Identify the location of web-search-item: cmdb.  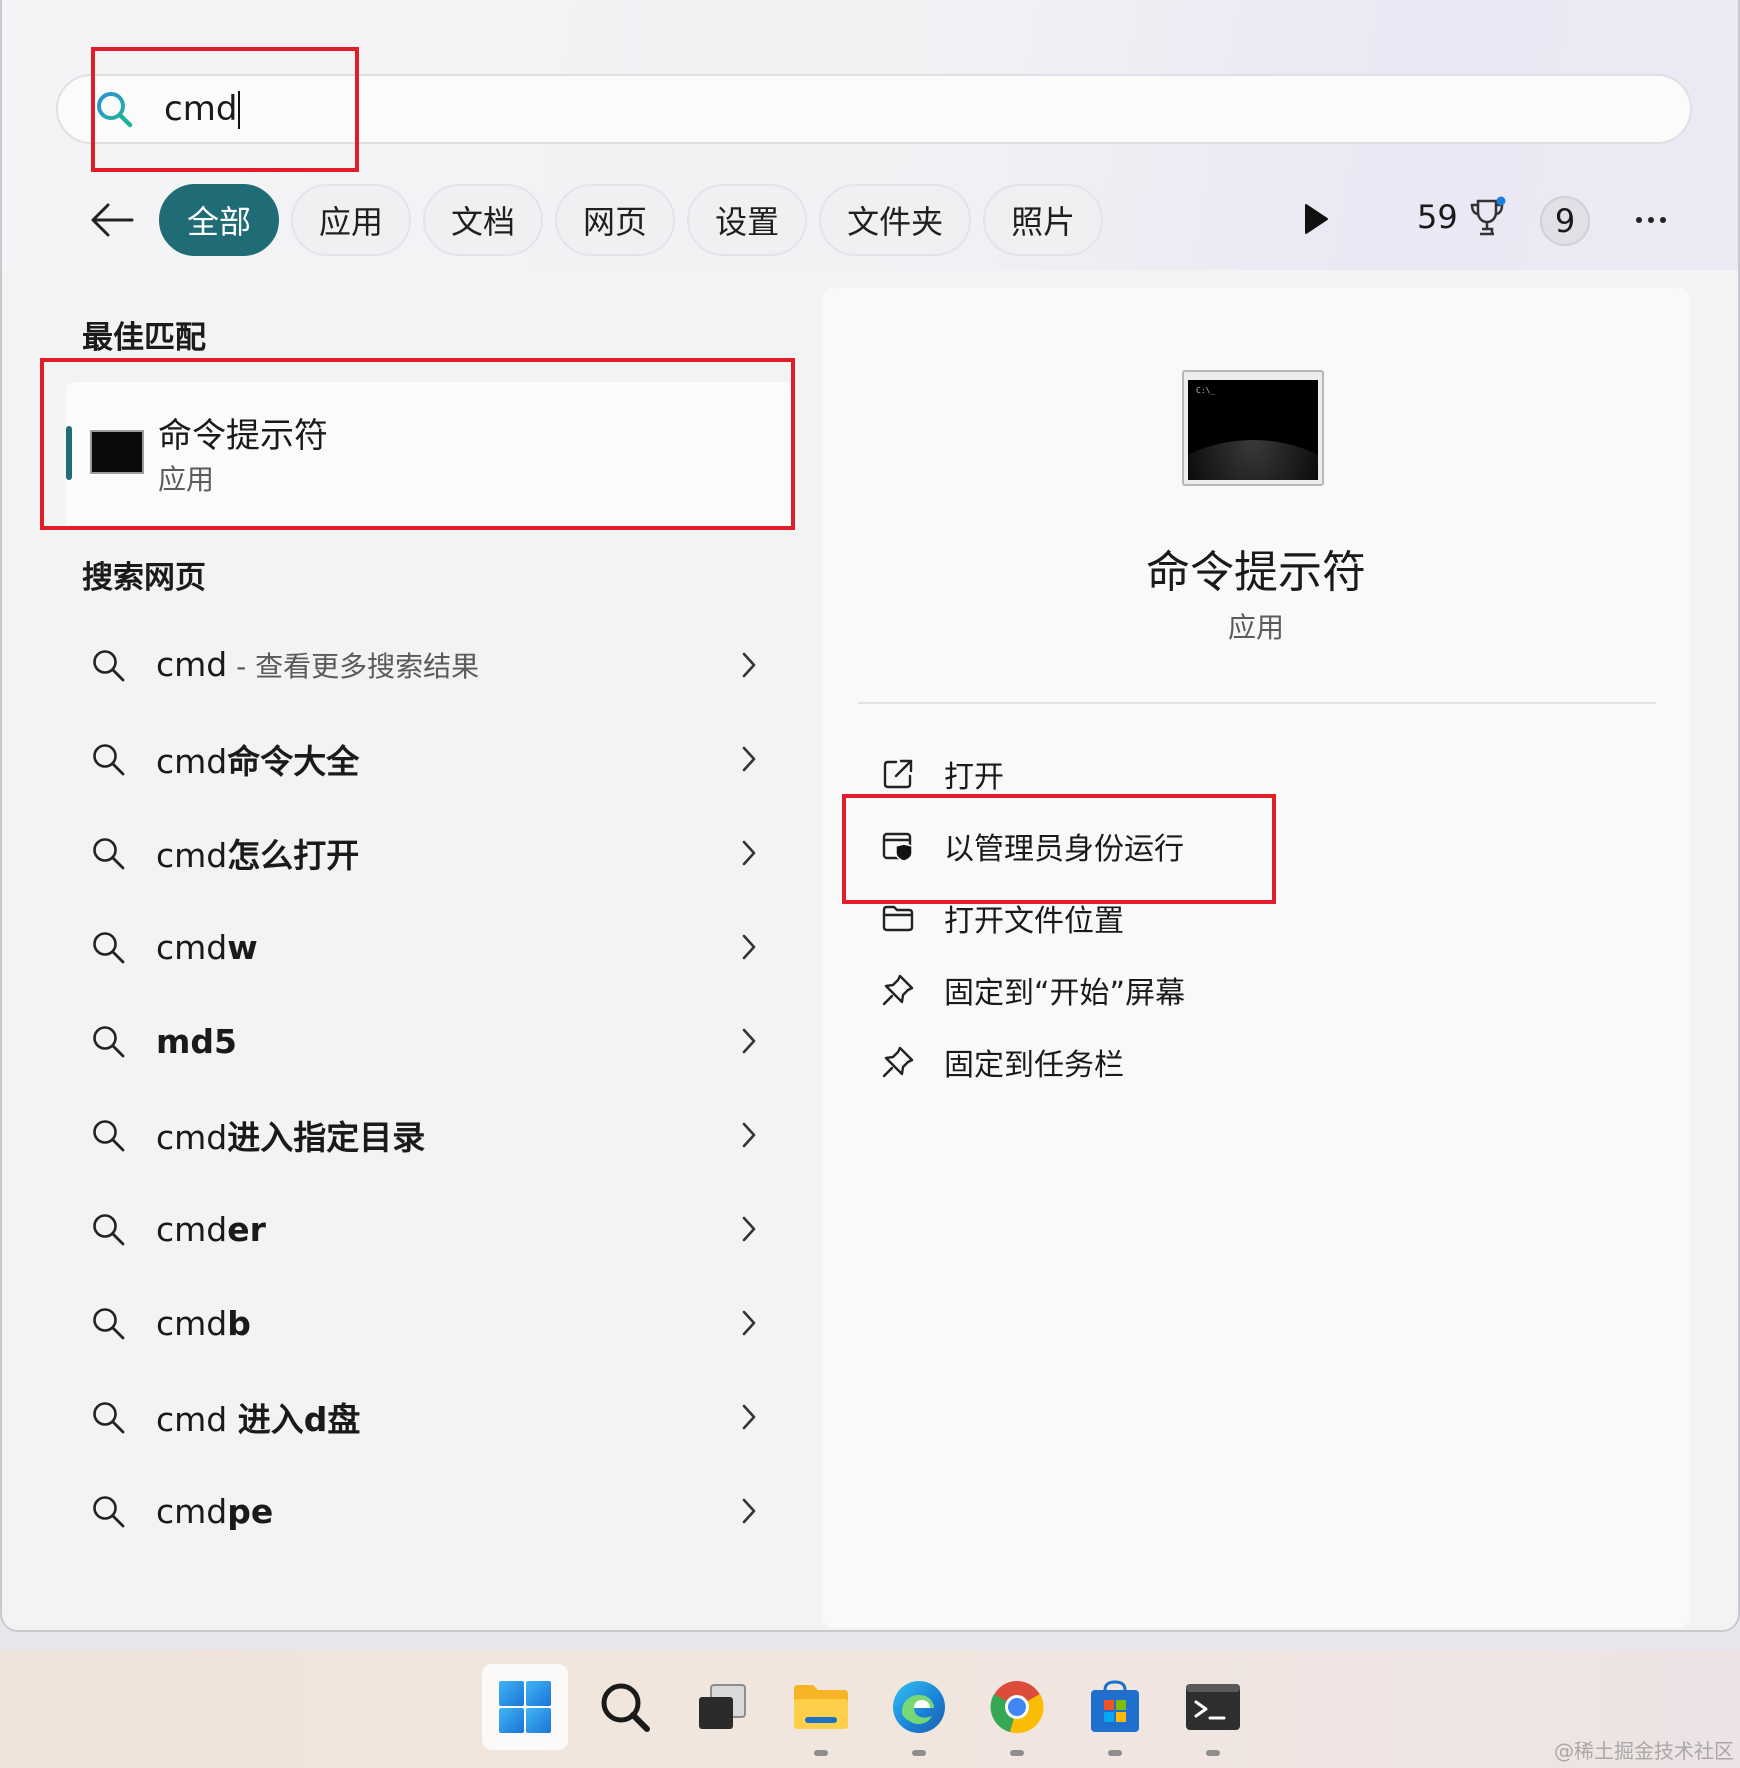
(430, 1323).